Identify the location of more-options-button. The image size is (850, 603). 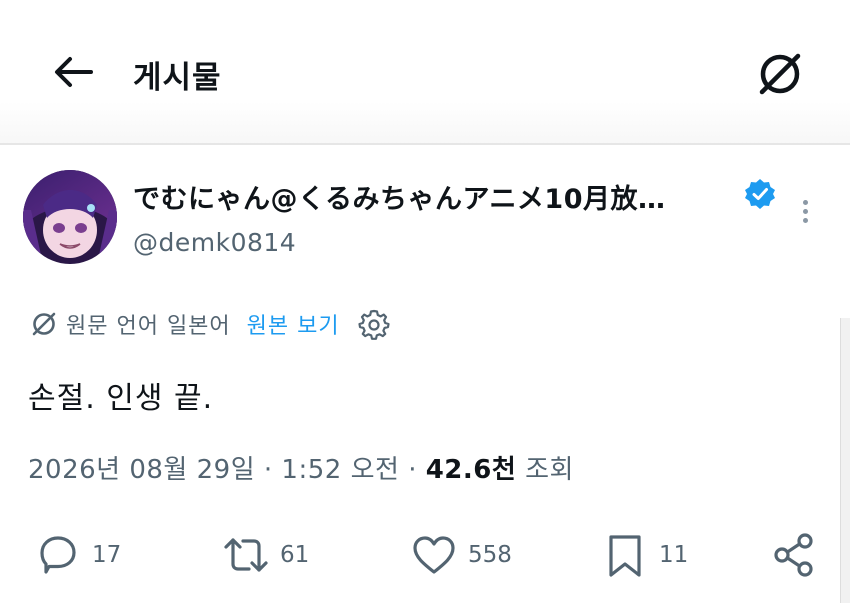
(805, 217).